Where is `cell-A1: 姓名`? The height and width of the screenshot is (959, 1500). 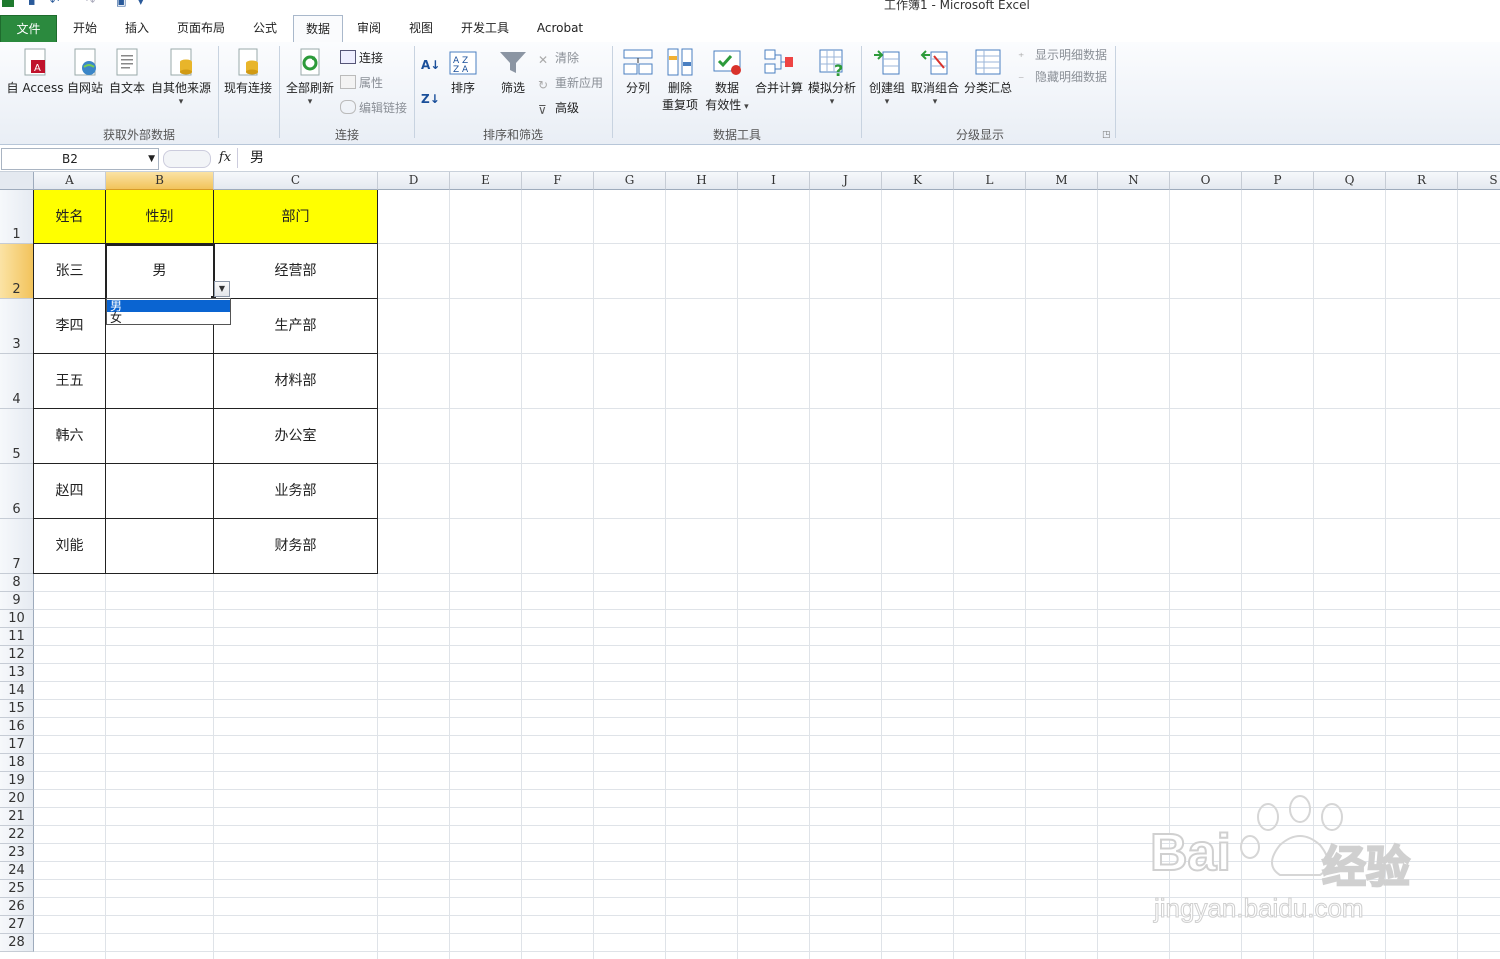
cell-A1: 姓名 is located at coordinates (69, 217).